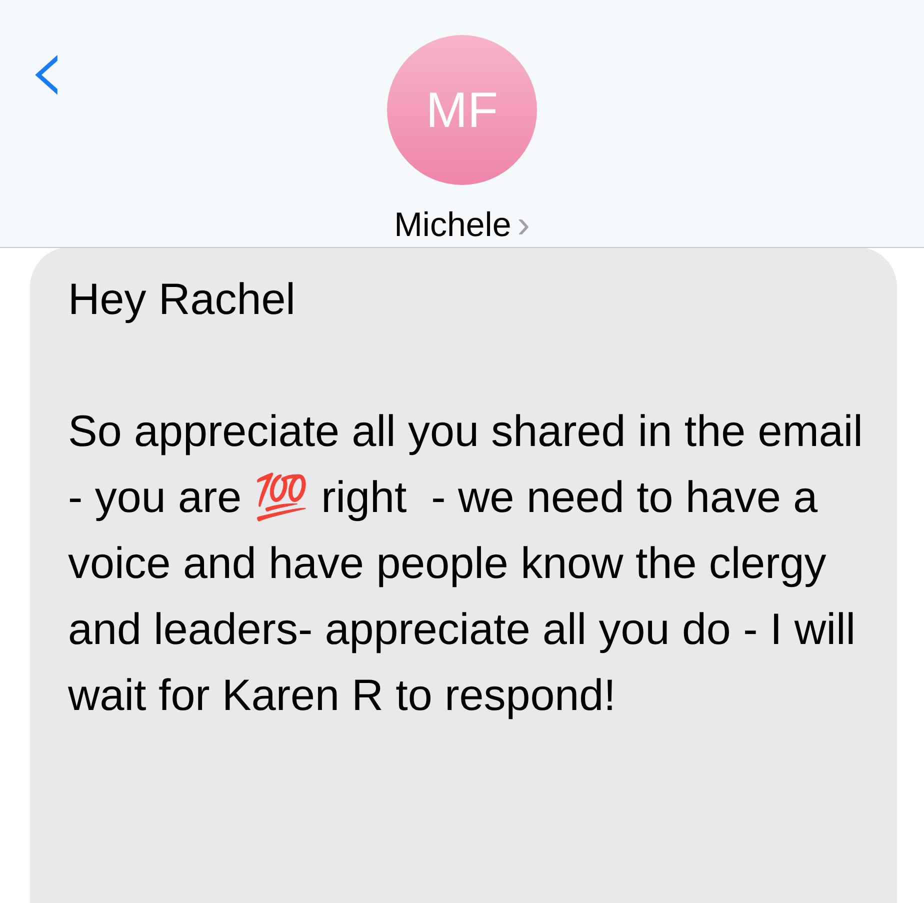  Describe the element at coordinates (47, 70) in the screenshot. I see `back-button: ‹` at that location.